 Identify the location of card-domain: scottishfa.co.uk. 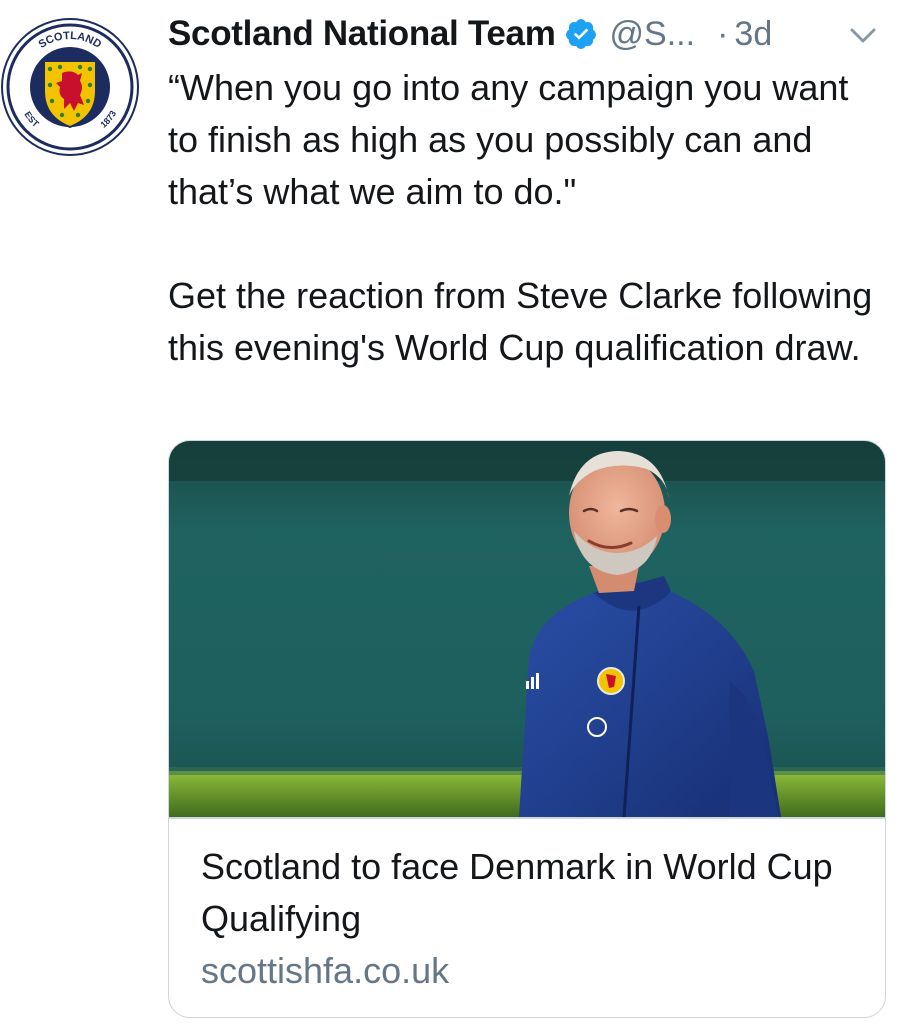
(325, 971).